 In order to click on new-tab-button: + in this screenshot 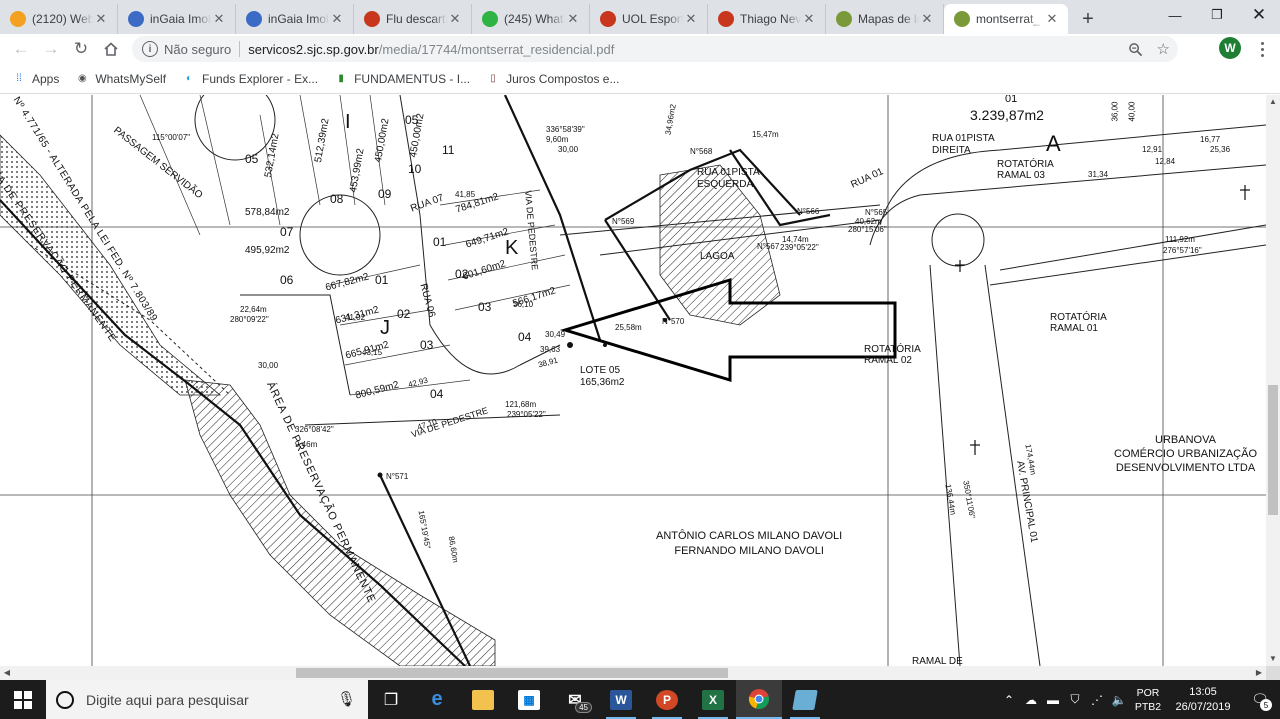, I will do `click(1088, 19)`.